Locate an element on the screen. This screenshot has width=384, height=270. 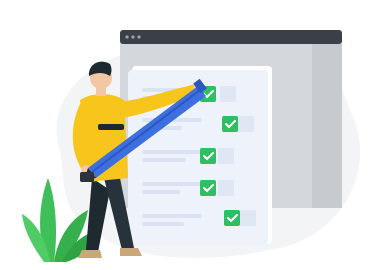
shoe is located at coordinates (90, 254).